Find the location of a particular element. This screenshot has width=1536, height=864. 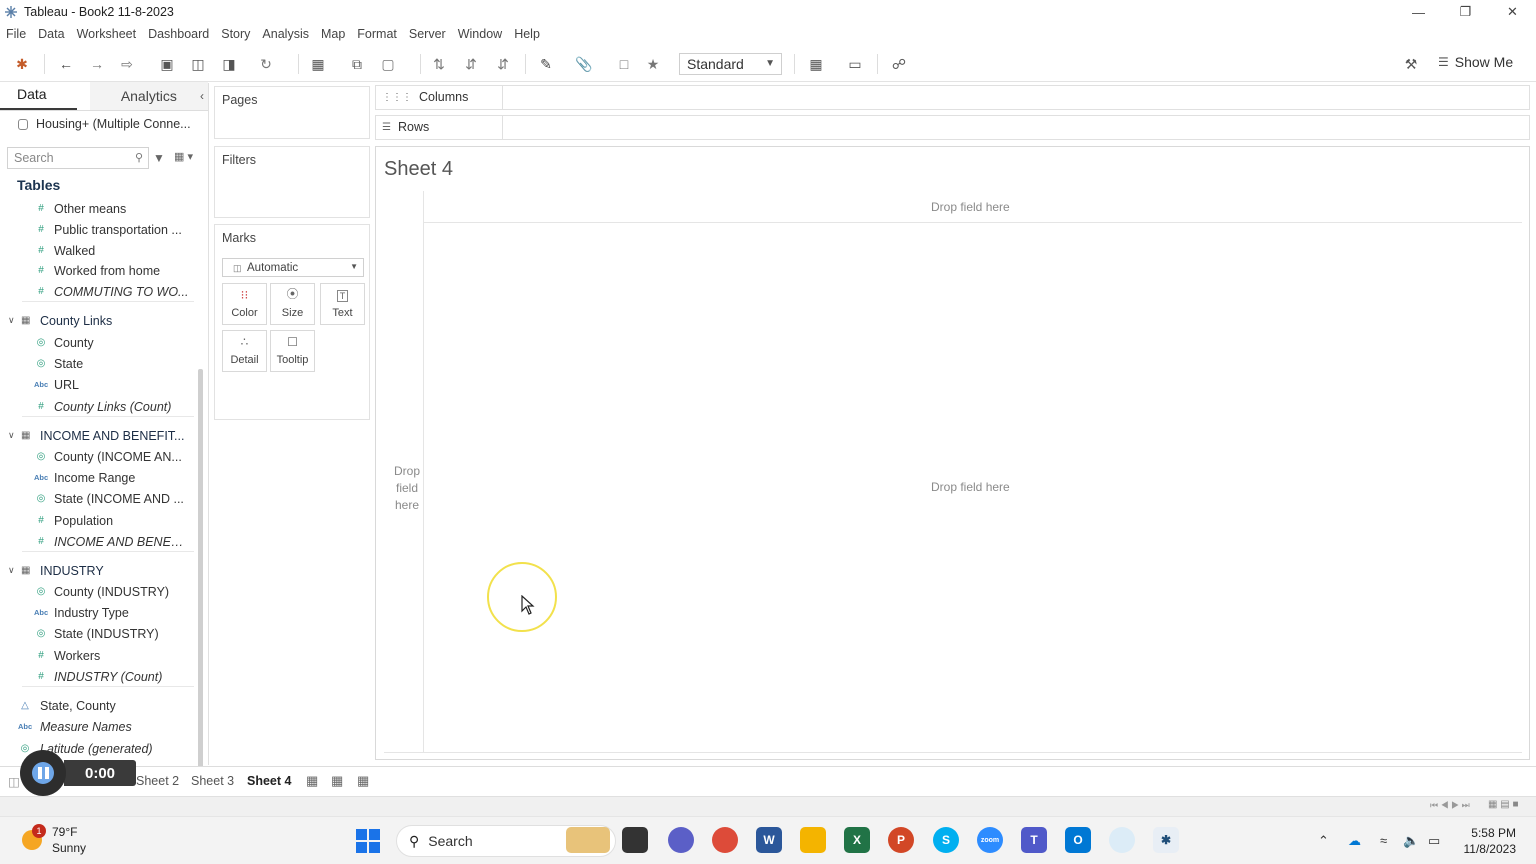

table-group-industry: ∨ ▦ INDUSTRY is located at coordinates (97, 570).